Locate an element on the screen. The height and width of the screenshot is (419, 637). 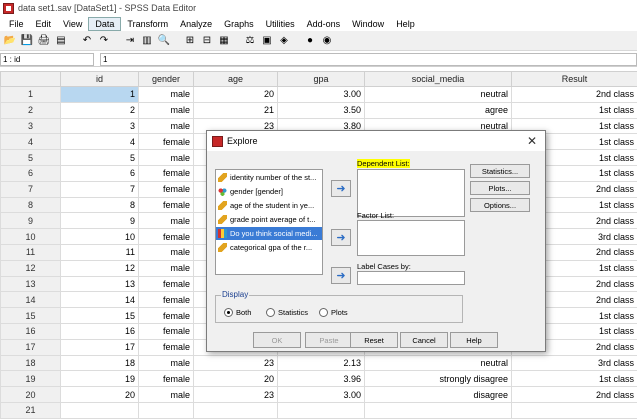
row-number: 6 is located at coordinates (31, 173).